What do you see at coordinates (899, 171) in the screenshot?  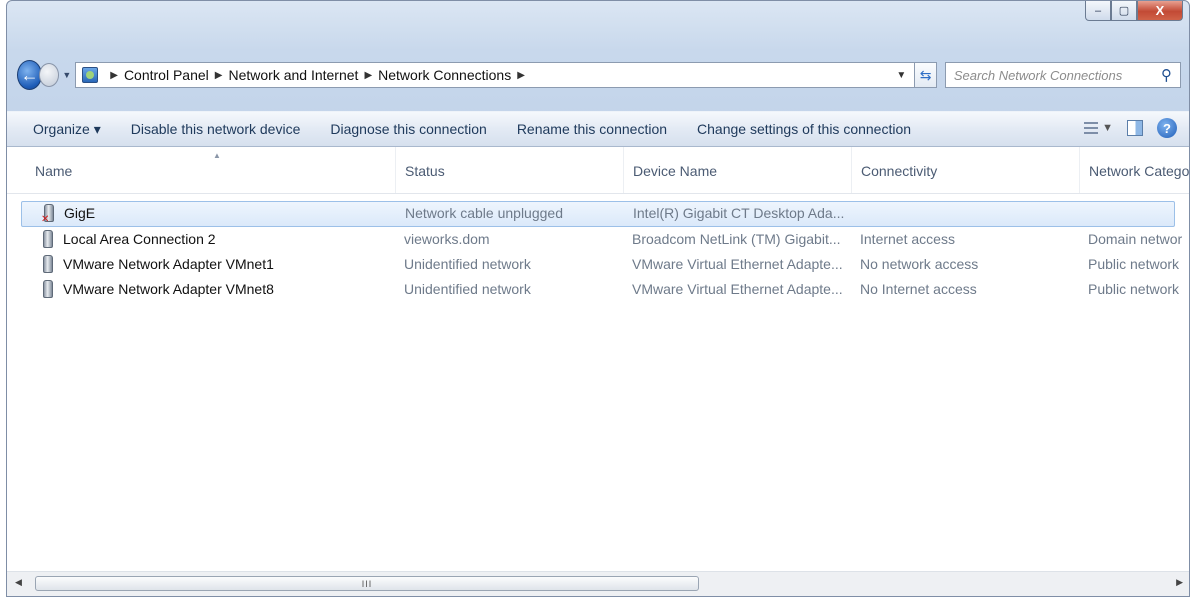 I see `column-header-connectivity: Connectivity` at bounding box center [899, 171].